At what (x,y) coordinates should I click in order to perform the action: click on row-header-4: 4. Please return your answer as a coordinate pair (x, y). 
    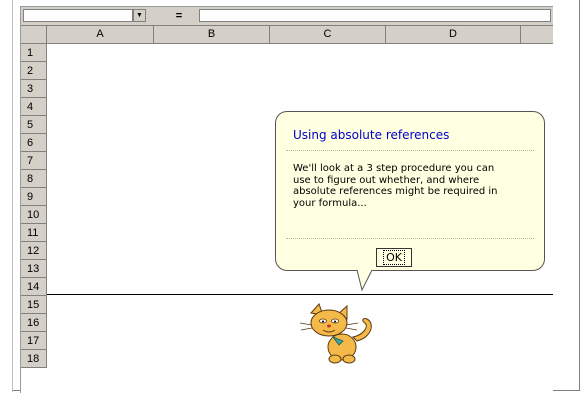
    Looking at the image, I should click on (34, 107).